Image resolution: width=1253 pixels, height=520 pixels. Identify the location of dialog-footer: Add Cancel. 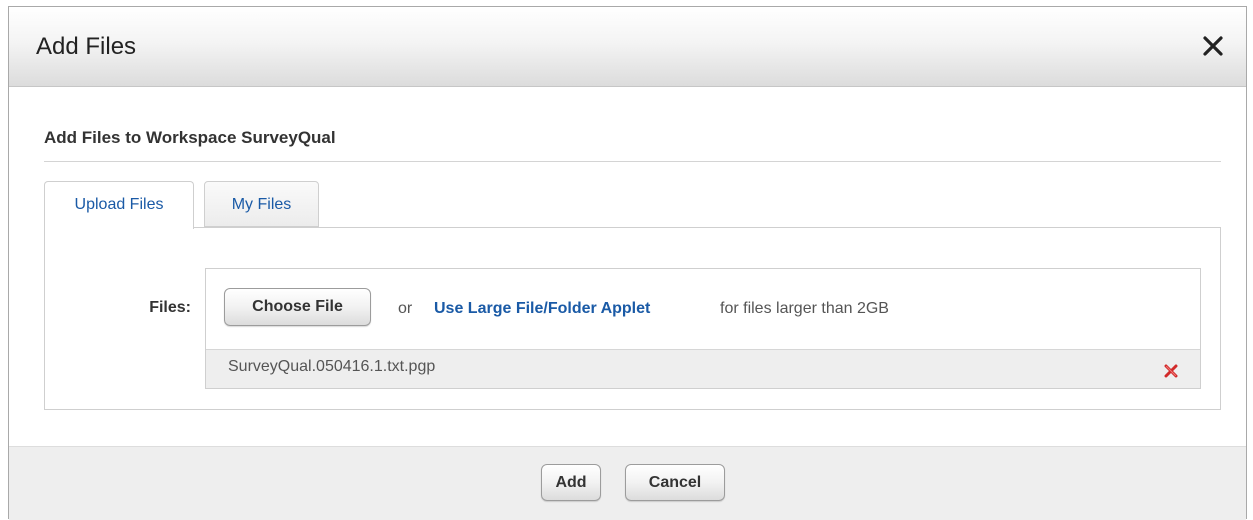
(627, 483).